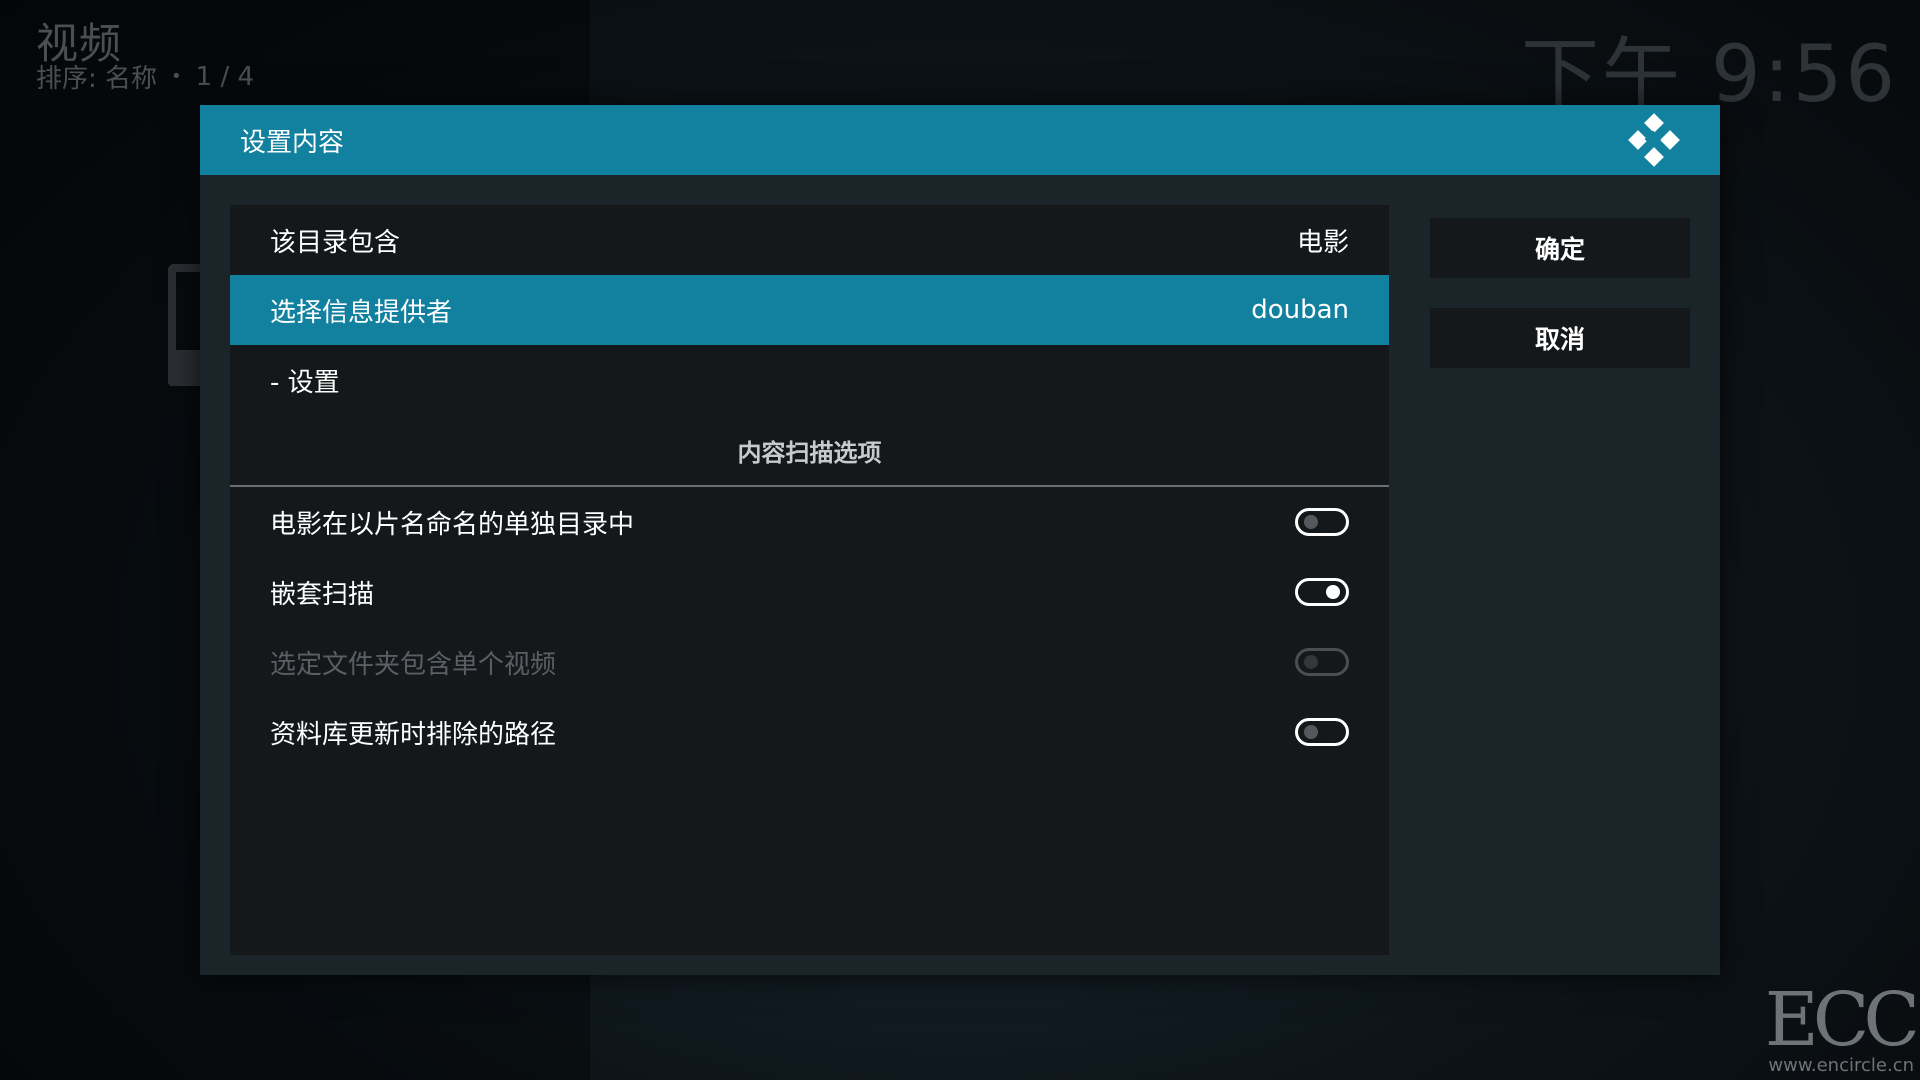 This screenshot has width=1920, height=1080. Describe the element at coordinates (809, 732) in the screenshot. I see `option-exclude-path: 资料库更新时排除的路径` at that location.